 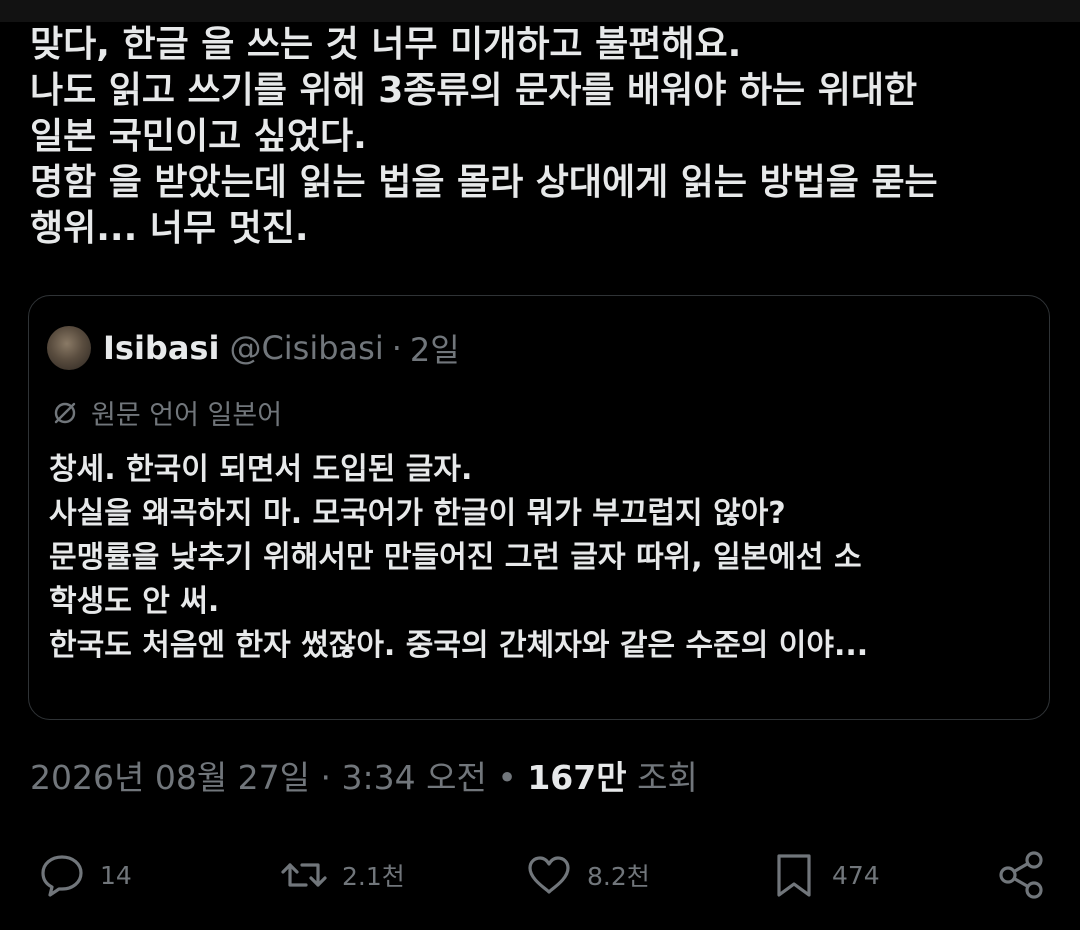 I want to click on retweet-count: 2.1천, so click(x=373, y=876).